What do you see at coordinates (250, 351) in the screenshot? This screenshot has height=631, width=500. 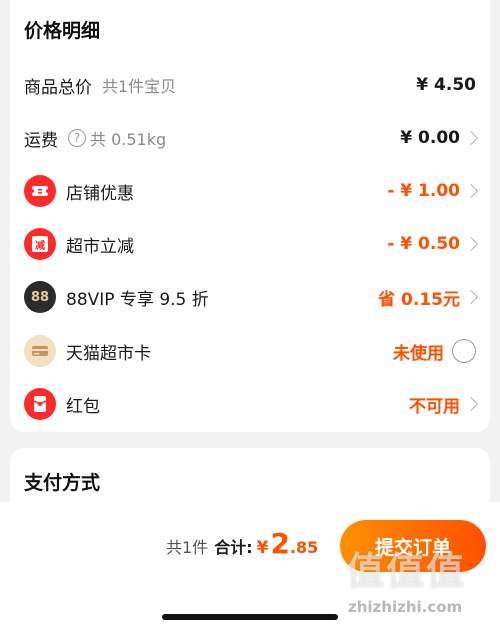 I see `row-tmall-card: 天猫超市卡 未使用` at bounding box center [250, 351].